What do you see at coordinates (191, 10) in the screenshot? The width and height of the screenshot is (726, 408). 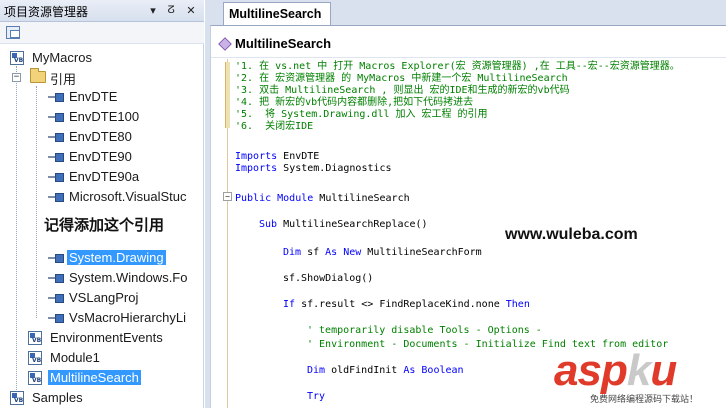 I see `close-icon: ✕` at bounding box center [191, 10].